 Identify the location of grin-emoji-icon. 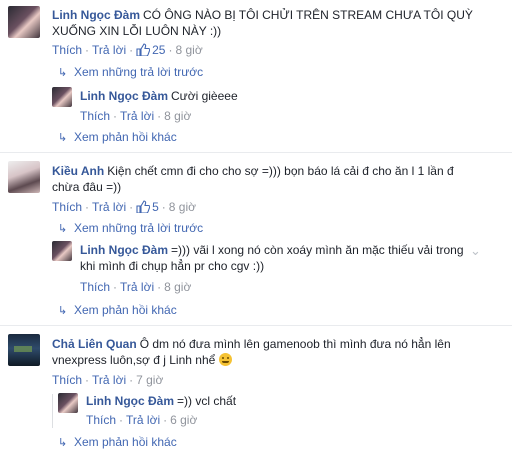
(225, 359).